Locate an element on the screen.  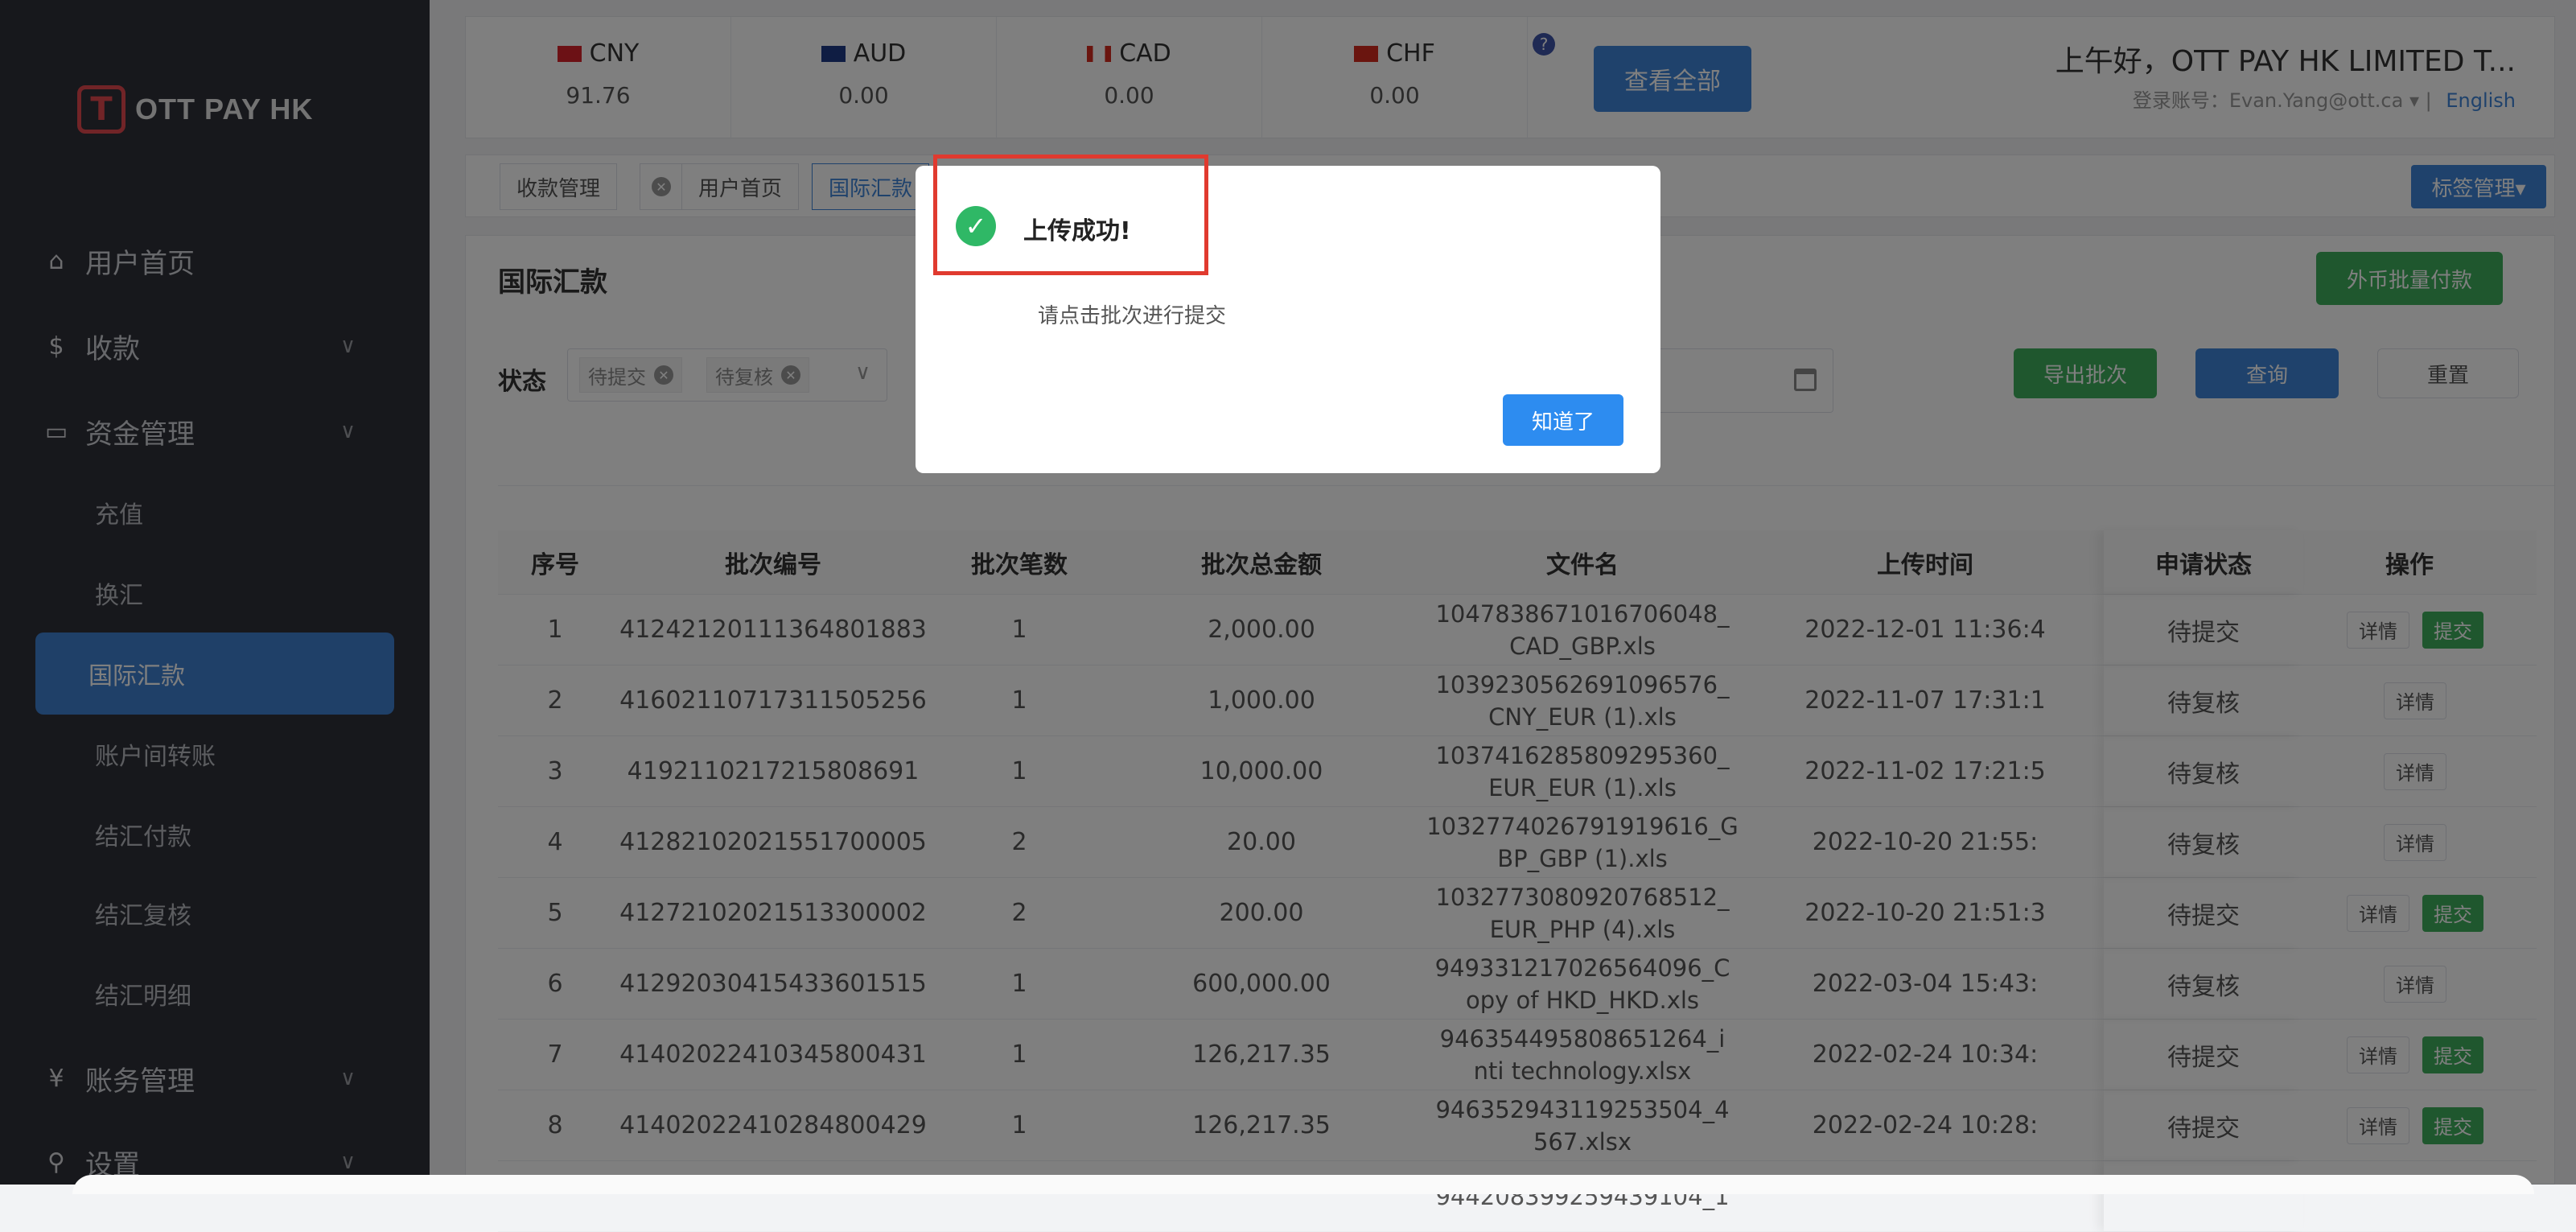
bottom-scroll-bar is located at coordinates (1303, 1184).